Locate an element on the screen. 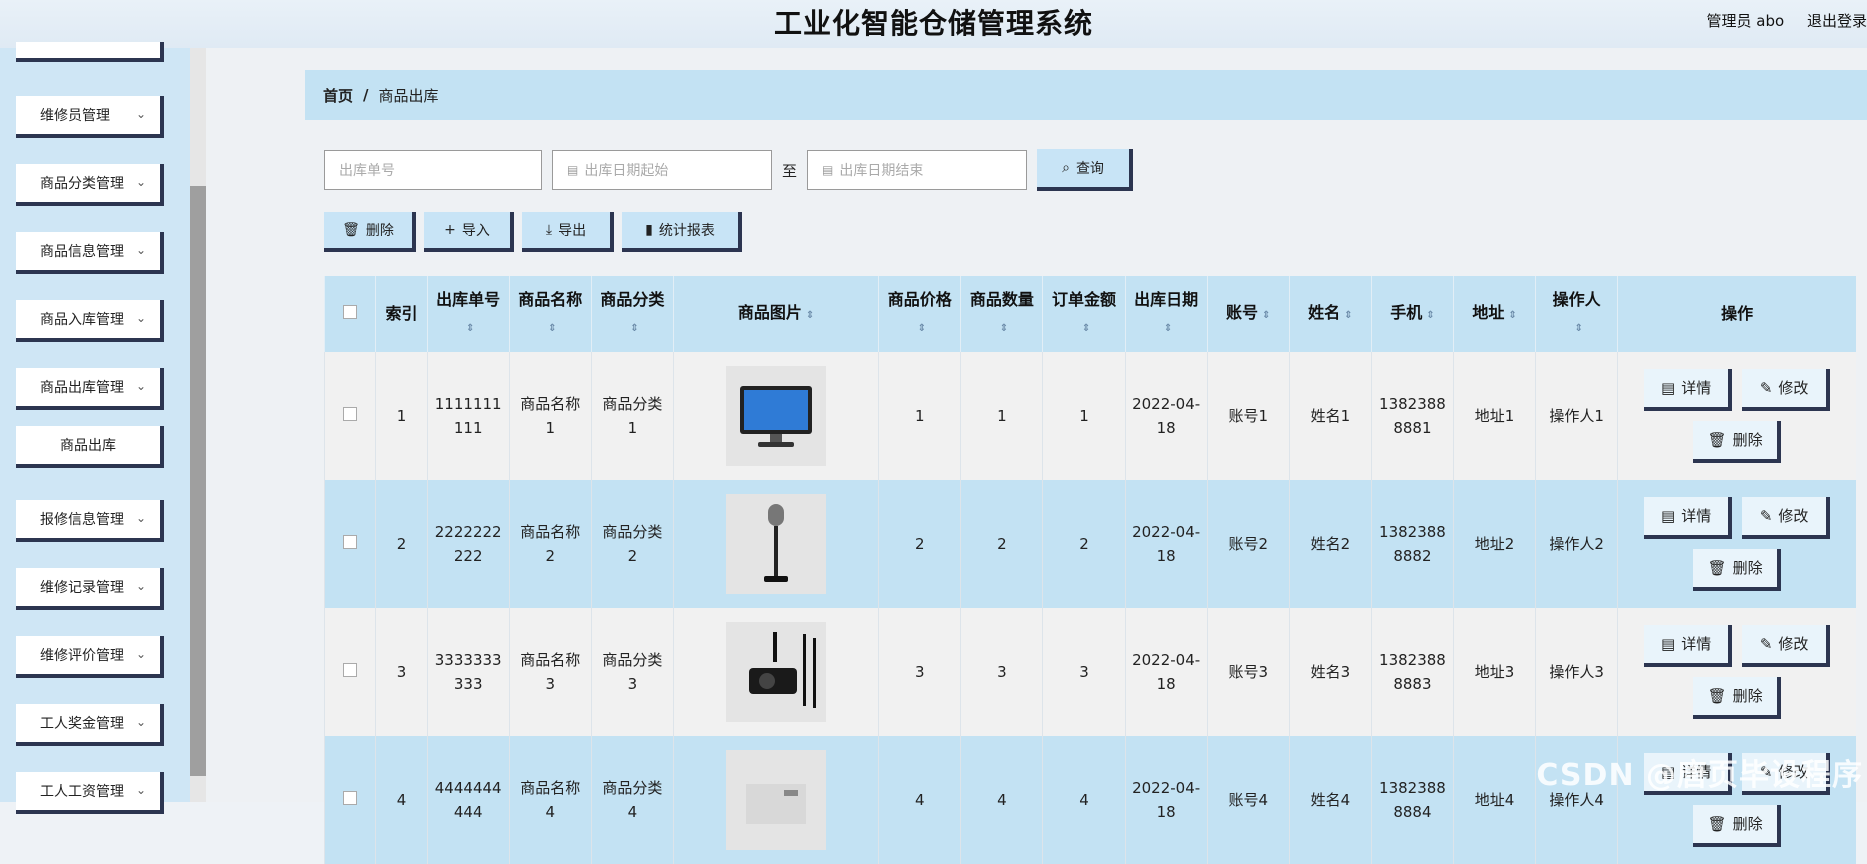 The image size is (1867, 864). order-no-input: 出库单号 is located at coordinates (433, 170).